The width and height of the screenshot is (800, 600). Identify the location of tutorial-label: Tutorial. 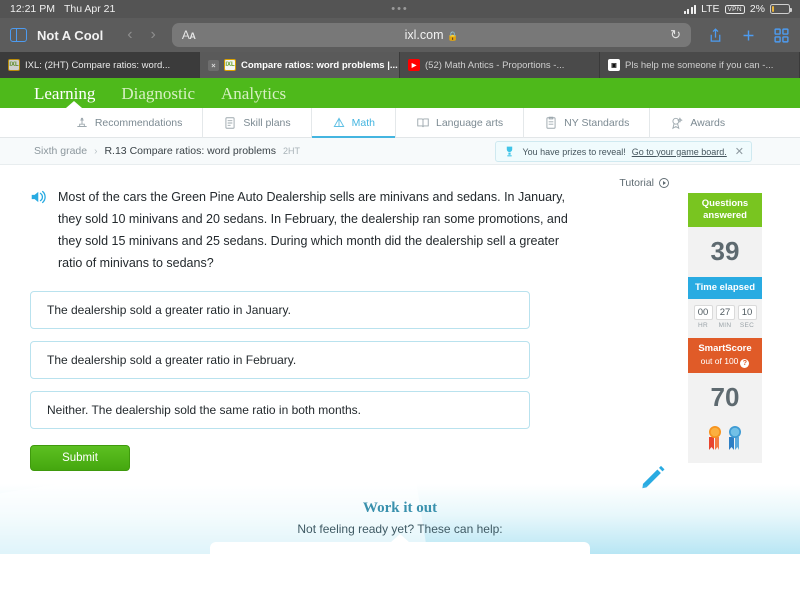
(636, 183).